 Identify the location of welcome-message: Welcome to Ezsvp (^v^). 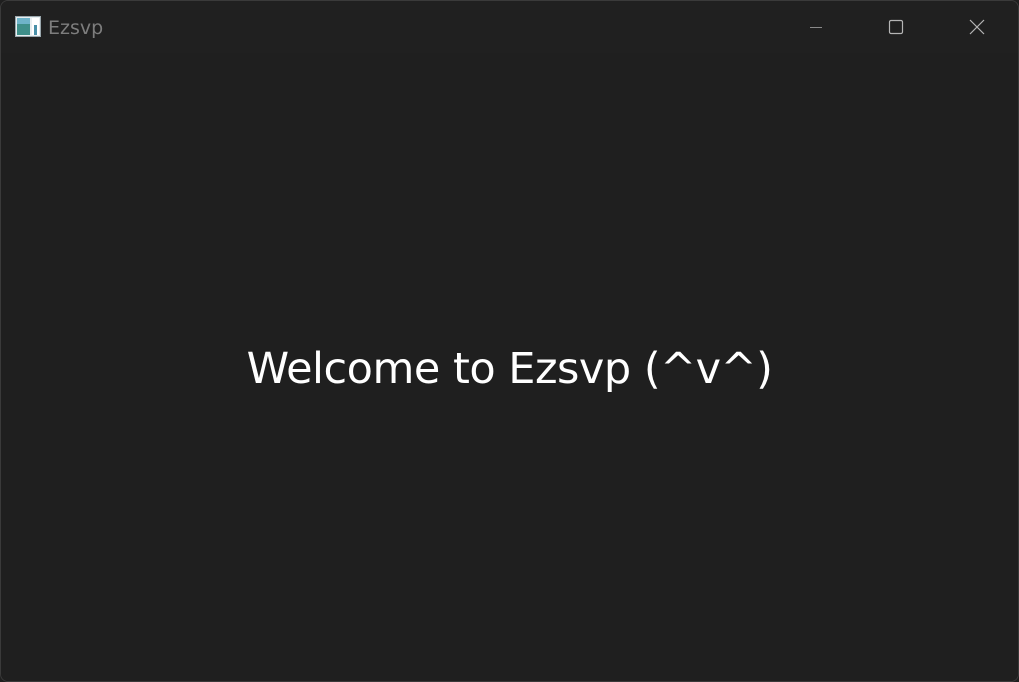
(509, 369).